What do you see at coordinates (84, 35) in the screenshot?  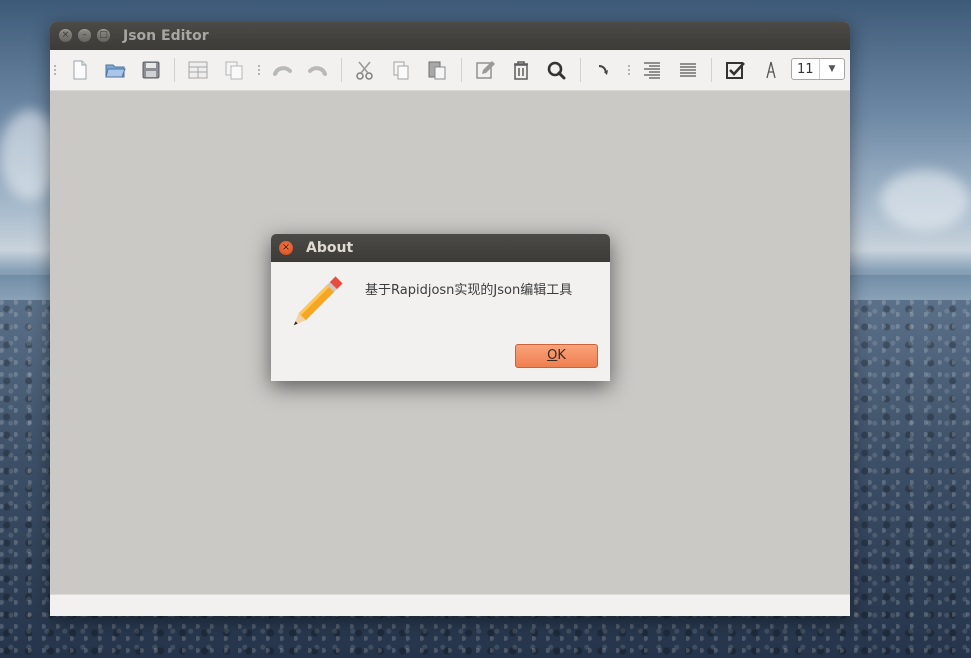 I see `minimize-window-button: –` at bounding box center [84, 35].